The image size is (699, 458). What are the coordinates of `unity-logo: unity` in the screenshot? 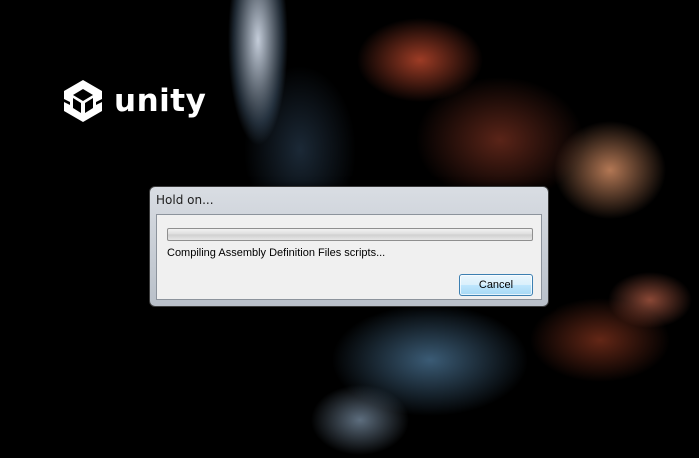 It's located at (133, 101).